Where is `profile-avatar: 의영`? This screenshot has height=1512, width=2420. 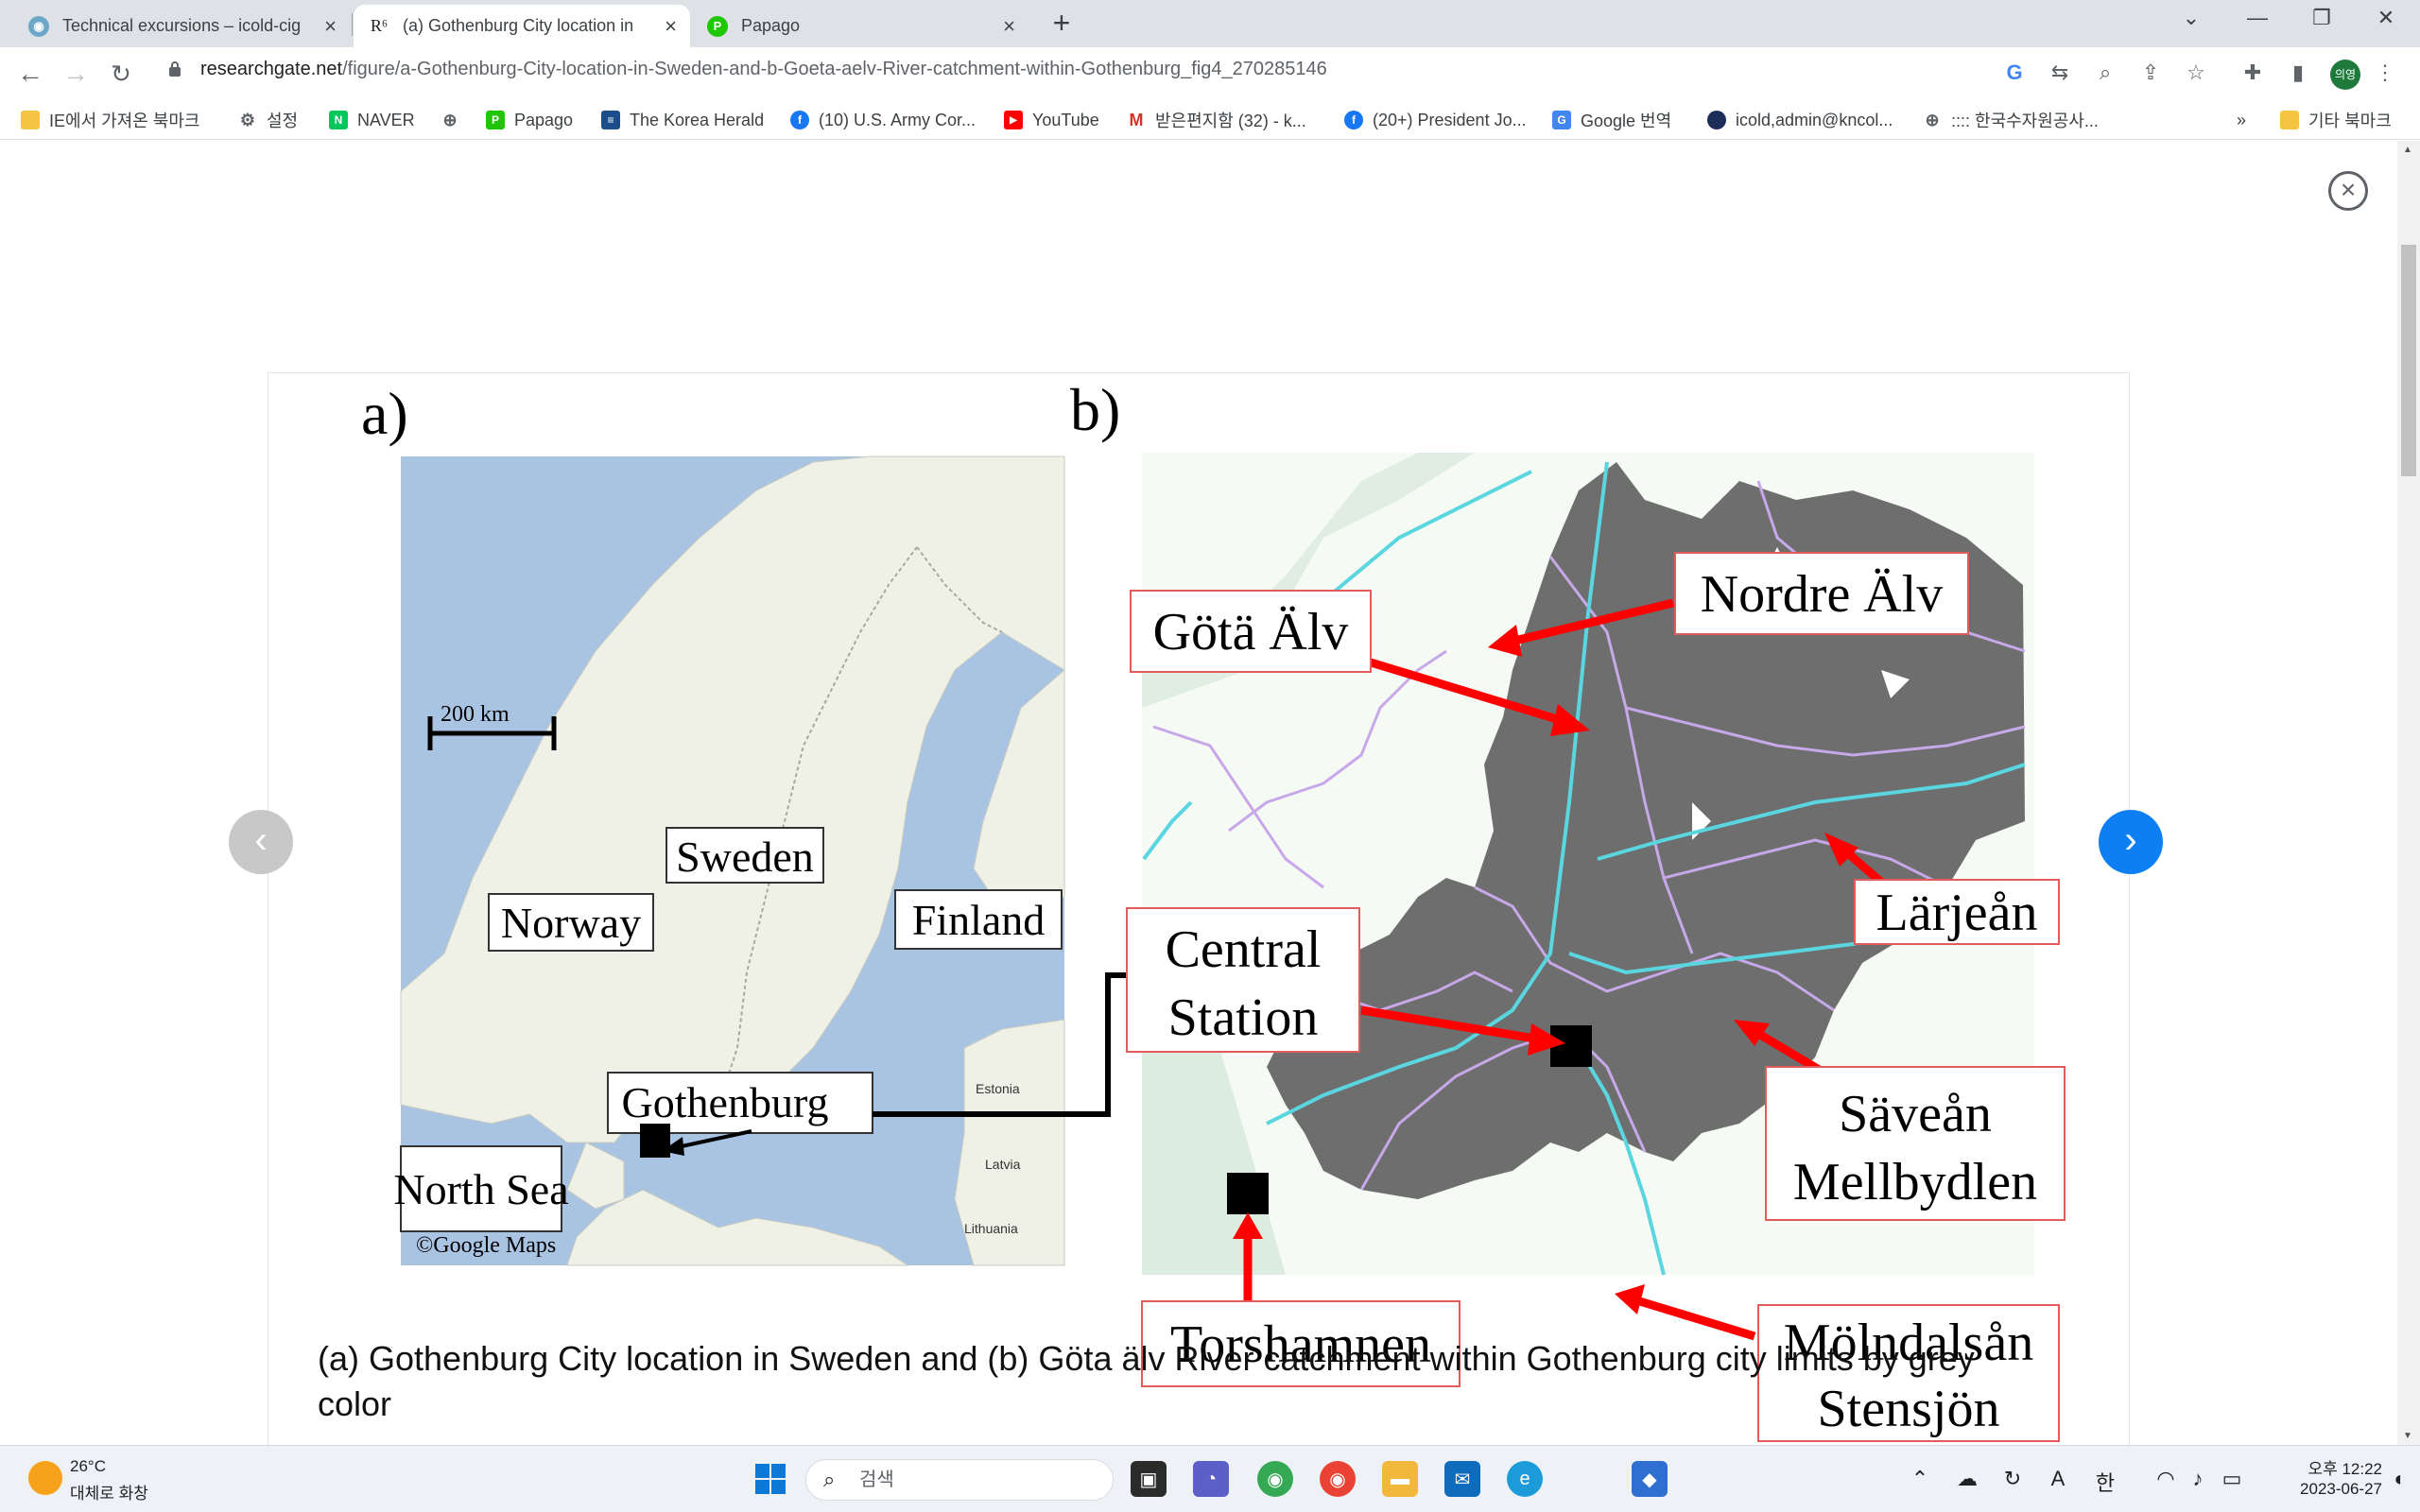 profile-avatar: 의영 is located at coordinates (2345, 75).